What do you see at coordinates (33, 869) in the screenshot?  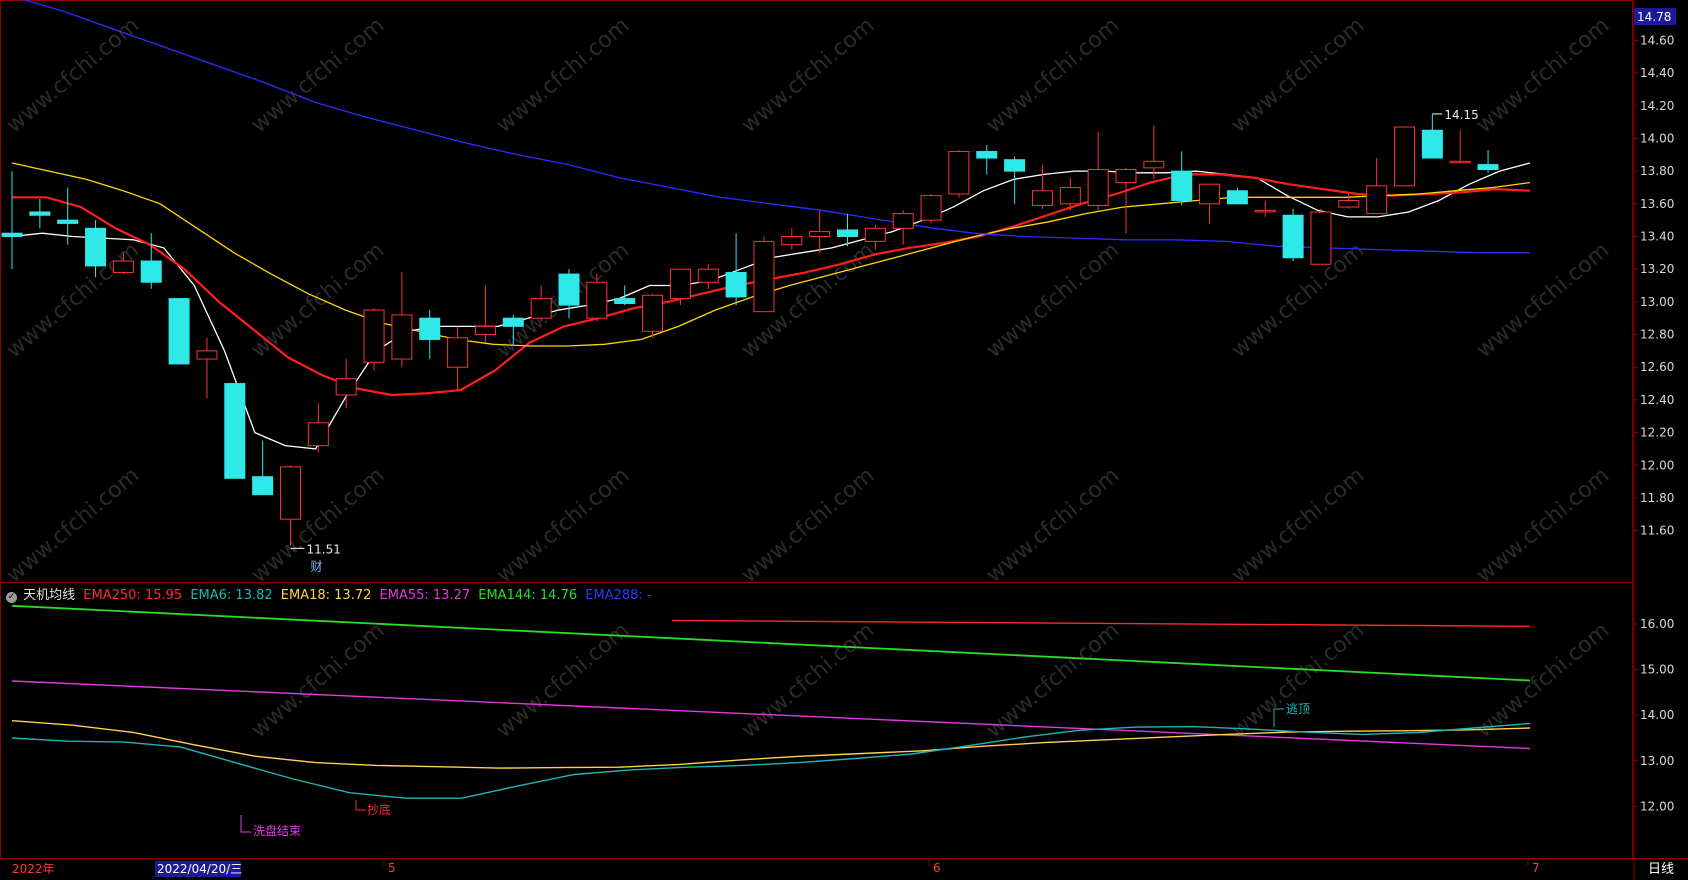 I see `date-axis-year: 2022年` at bounding box center [33, 869].